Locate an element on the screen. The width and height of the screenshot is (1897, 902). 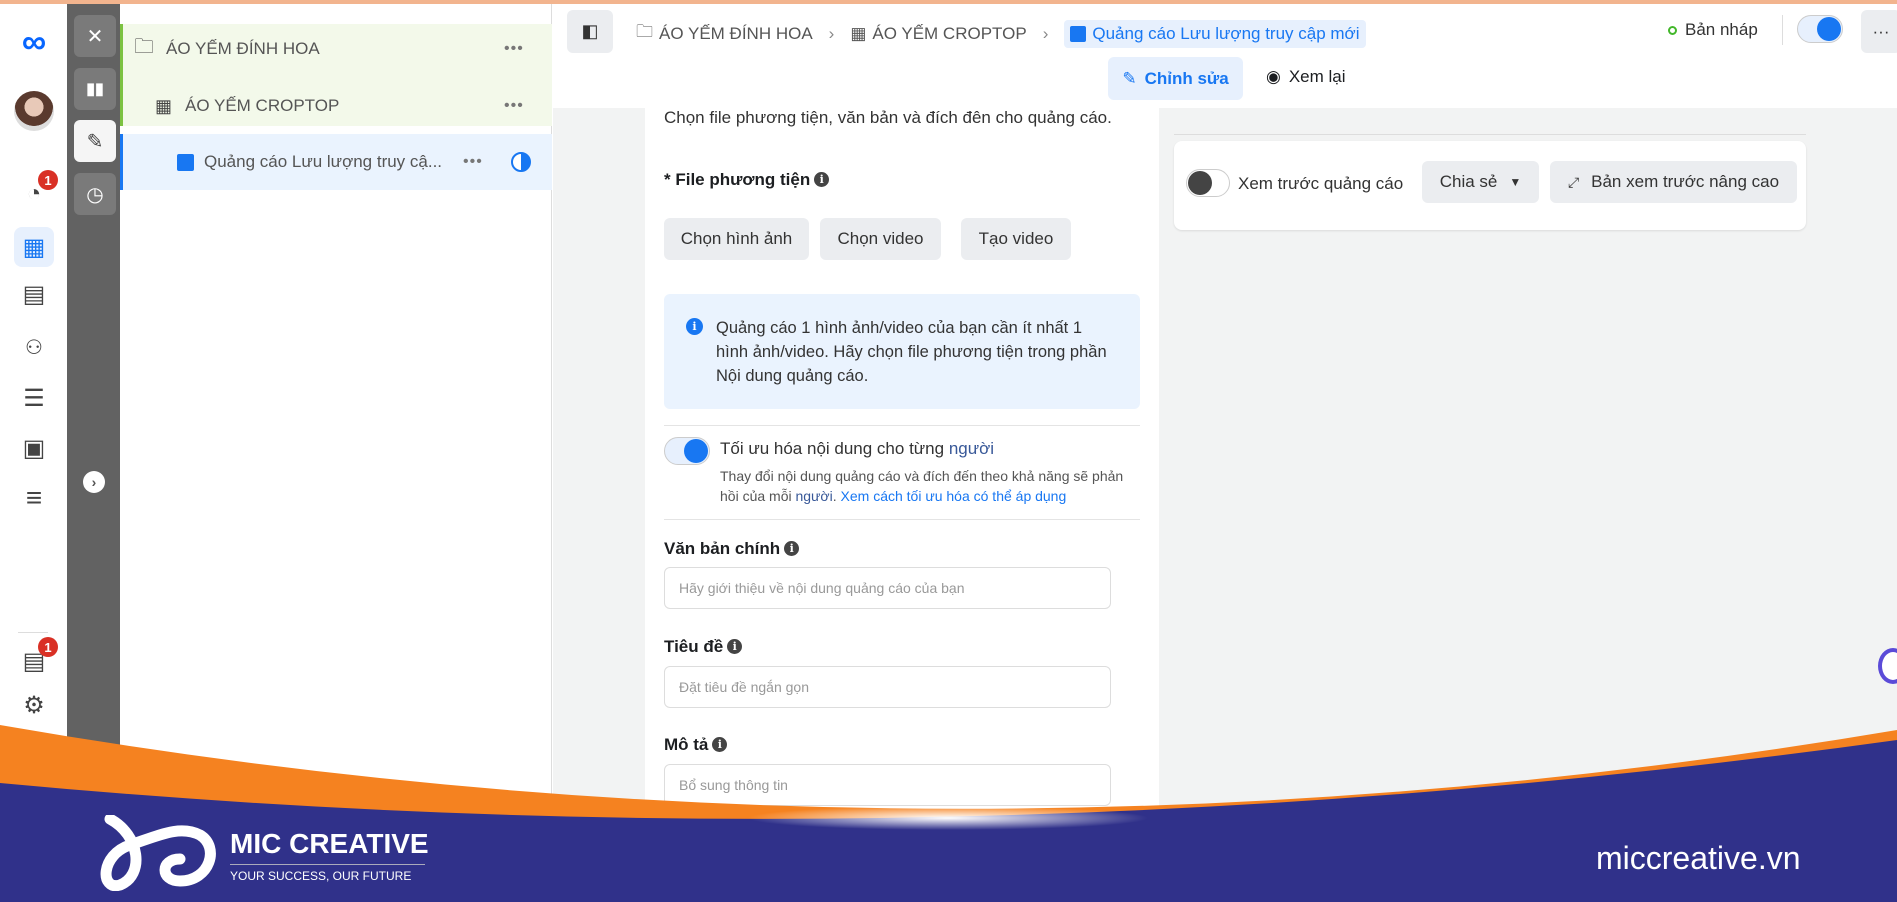
headline-input is located at coordinates (887, 687).